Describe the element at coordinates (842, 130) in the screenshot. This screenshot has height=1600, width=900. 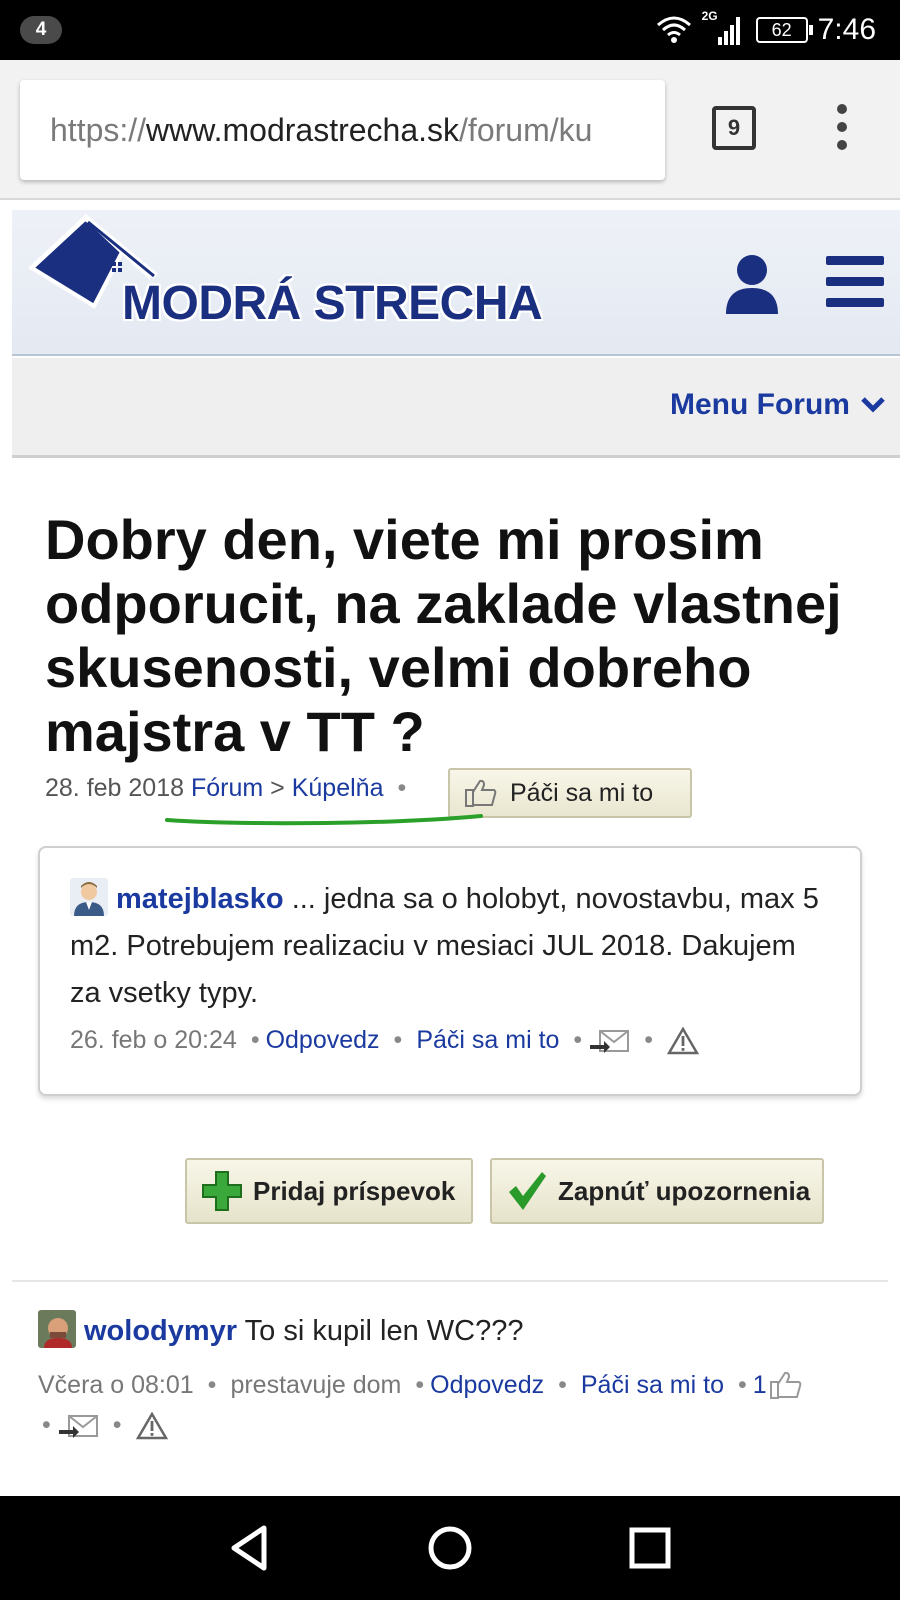
I see `browser-menu-icon` at that location.